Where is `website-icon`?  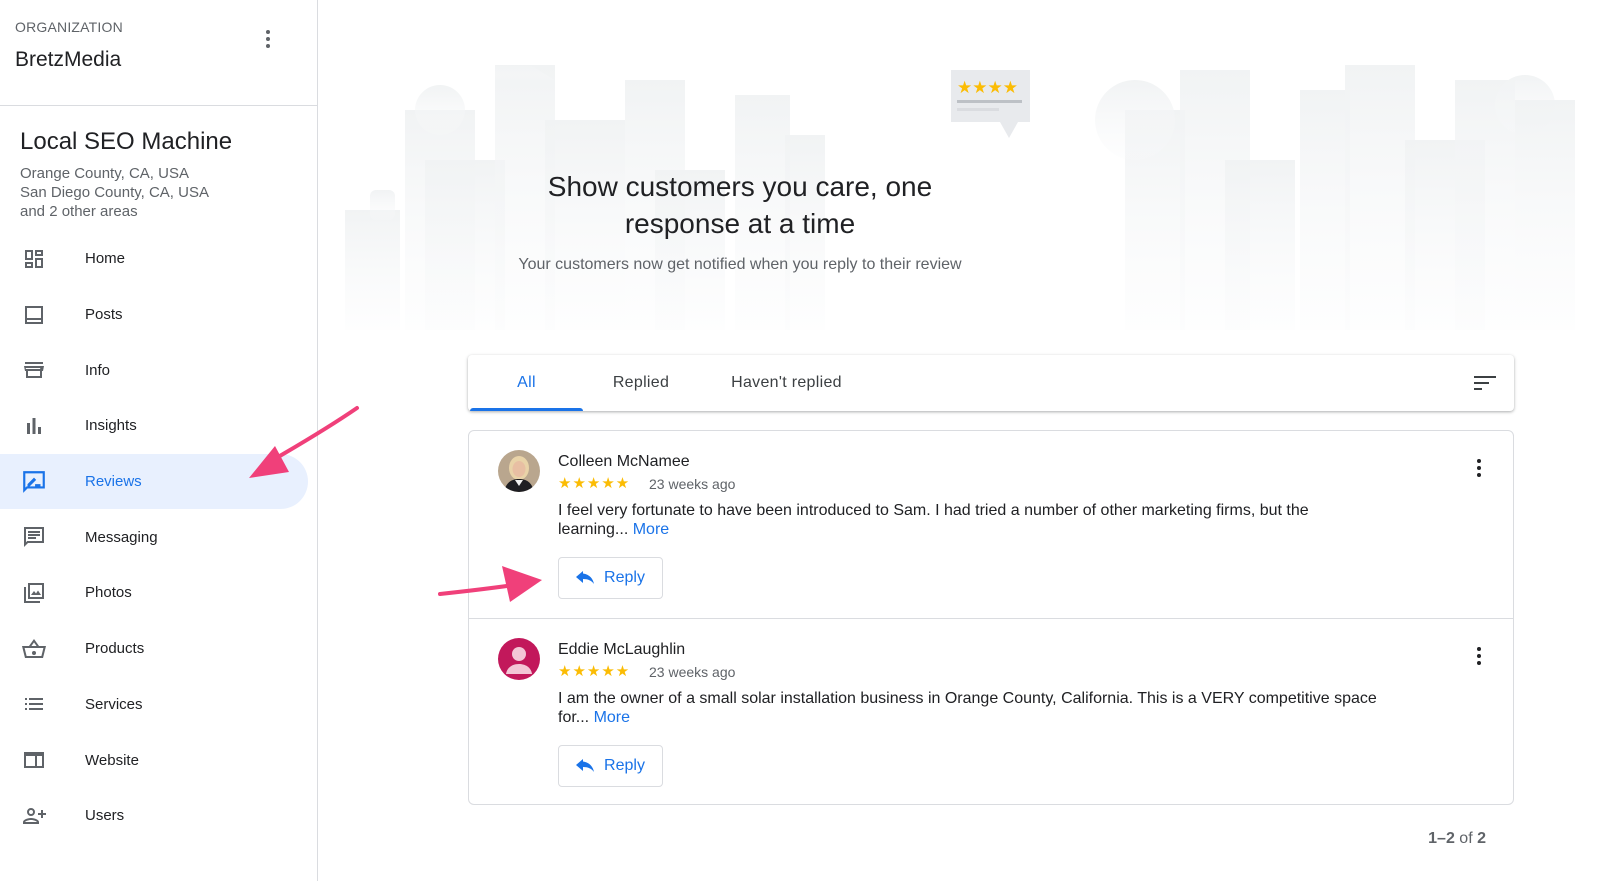
website-icon is located at coordinates (33, 760).